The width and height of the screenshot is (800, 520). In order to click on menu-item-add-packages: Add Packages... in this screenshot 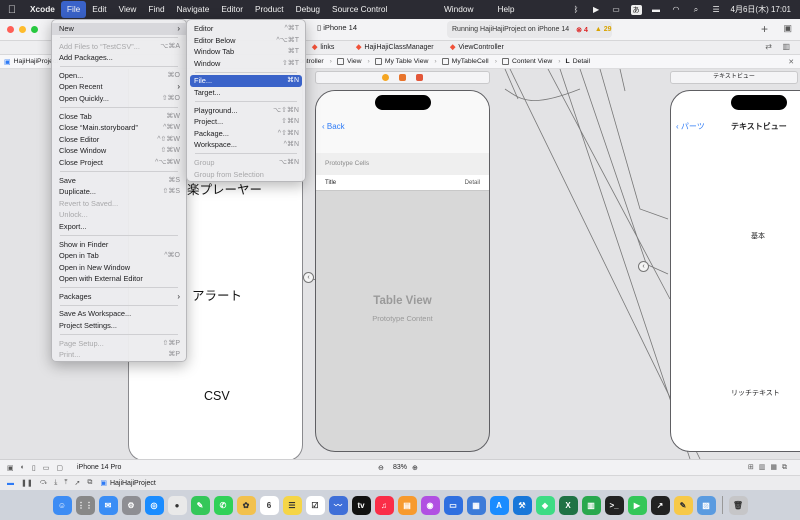, I will do `click(119, 58)`.